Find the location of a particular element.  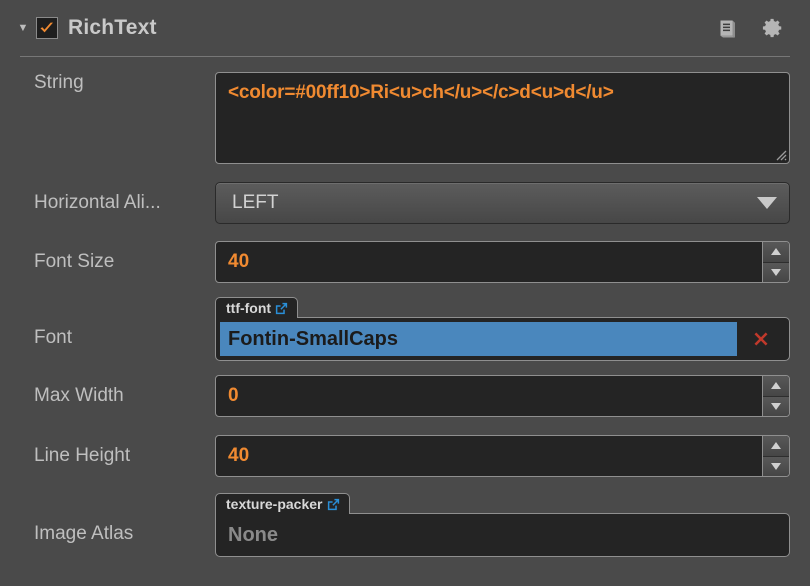

row-line-height: Line Height 40 is located at coordinates (395, 456).